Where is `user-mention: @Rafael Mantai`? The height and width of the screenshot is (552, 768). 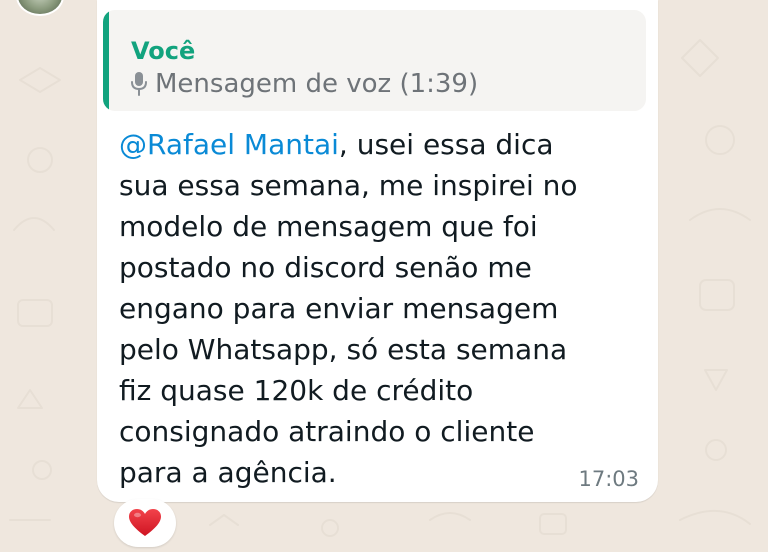 user-mention: @Rafael Mantai is located at coordinates (229, 144).